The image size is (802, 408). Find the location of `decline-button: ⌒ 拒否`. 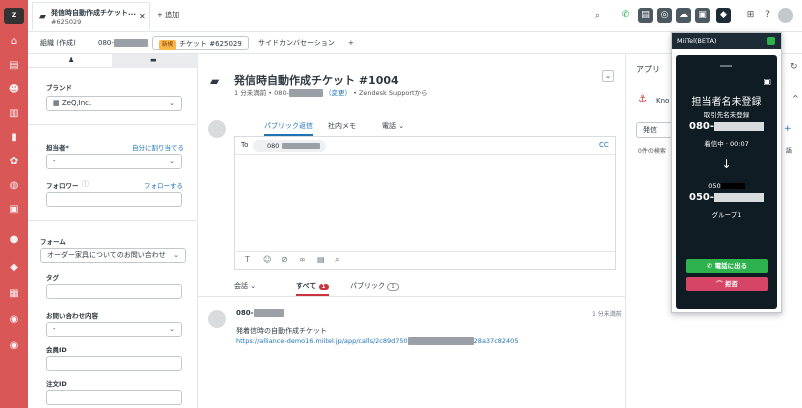

decline-button: ⌒ 拒否 is located at coordinates (727, 284).